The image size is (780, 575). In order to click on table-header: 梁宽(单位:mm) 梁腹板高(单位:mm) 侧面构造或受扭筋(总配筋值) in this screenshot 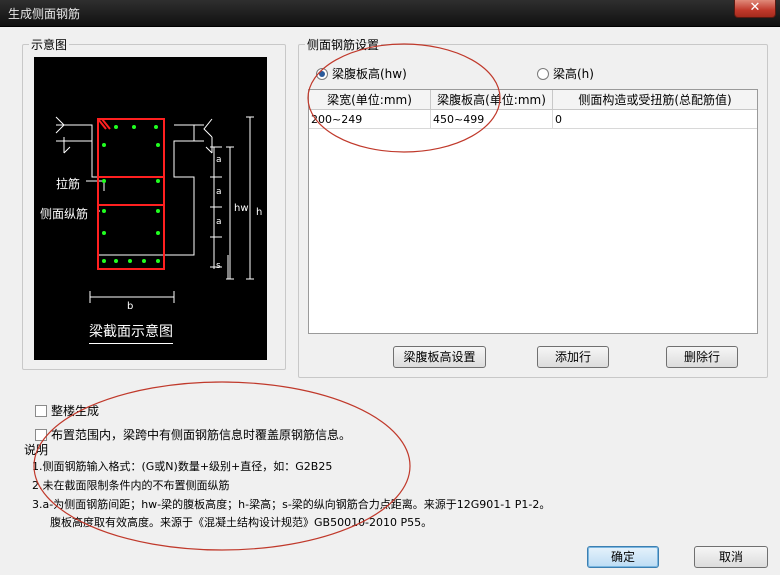, I will do `click(533, 100)`.